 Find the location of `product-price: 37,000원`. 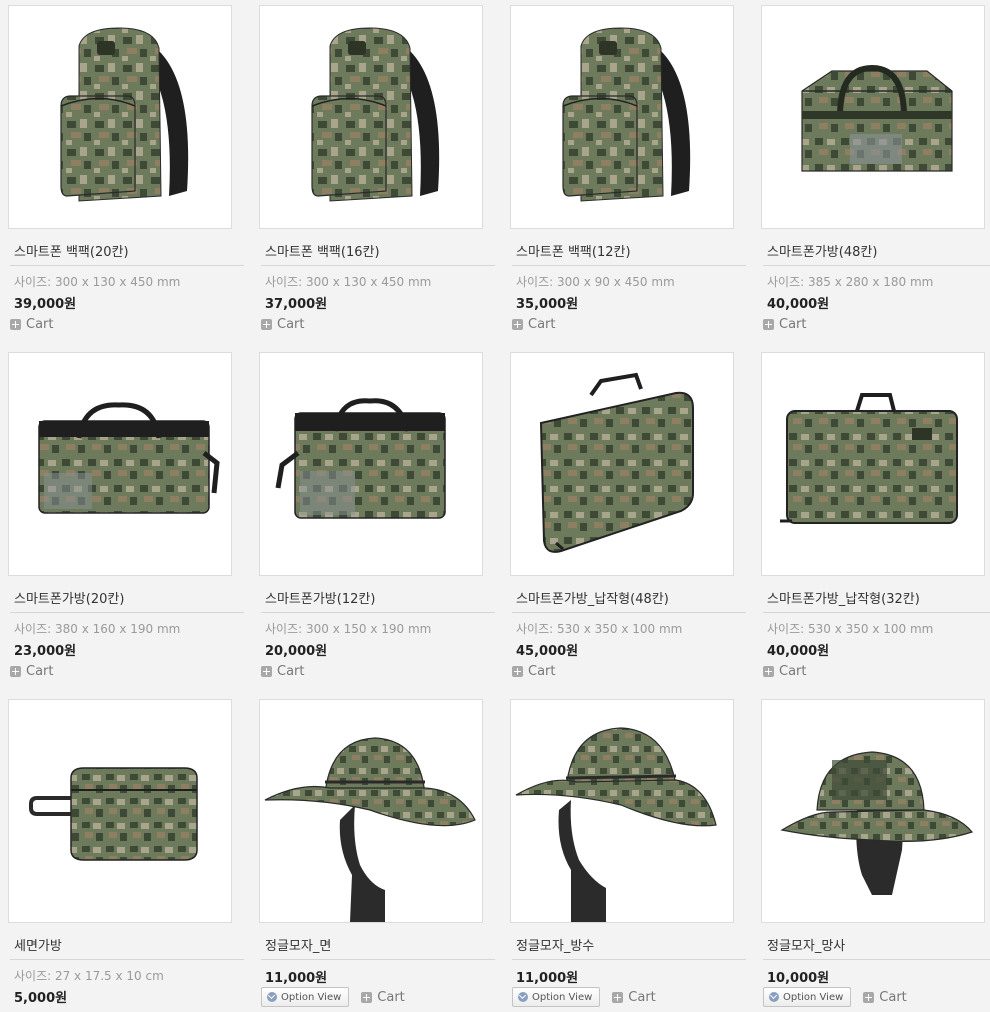

product-price: 37,000원 is located at coordinates (296, 304).